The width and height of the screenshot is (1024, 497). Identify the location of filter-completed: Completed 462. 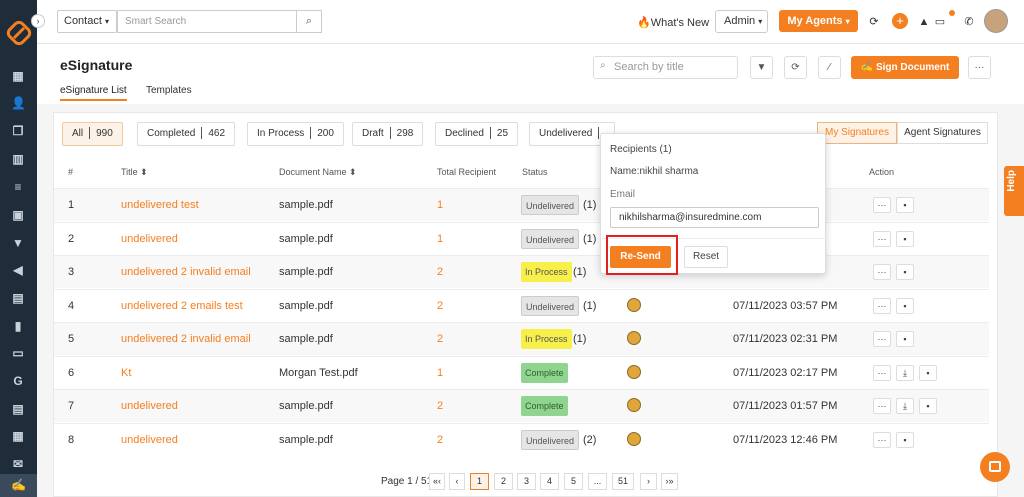
(186, 134).